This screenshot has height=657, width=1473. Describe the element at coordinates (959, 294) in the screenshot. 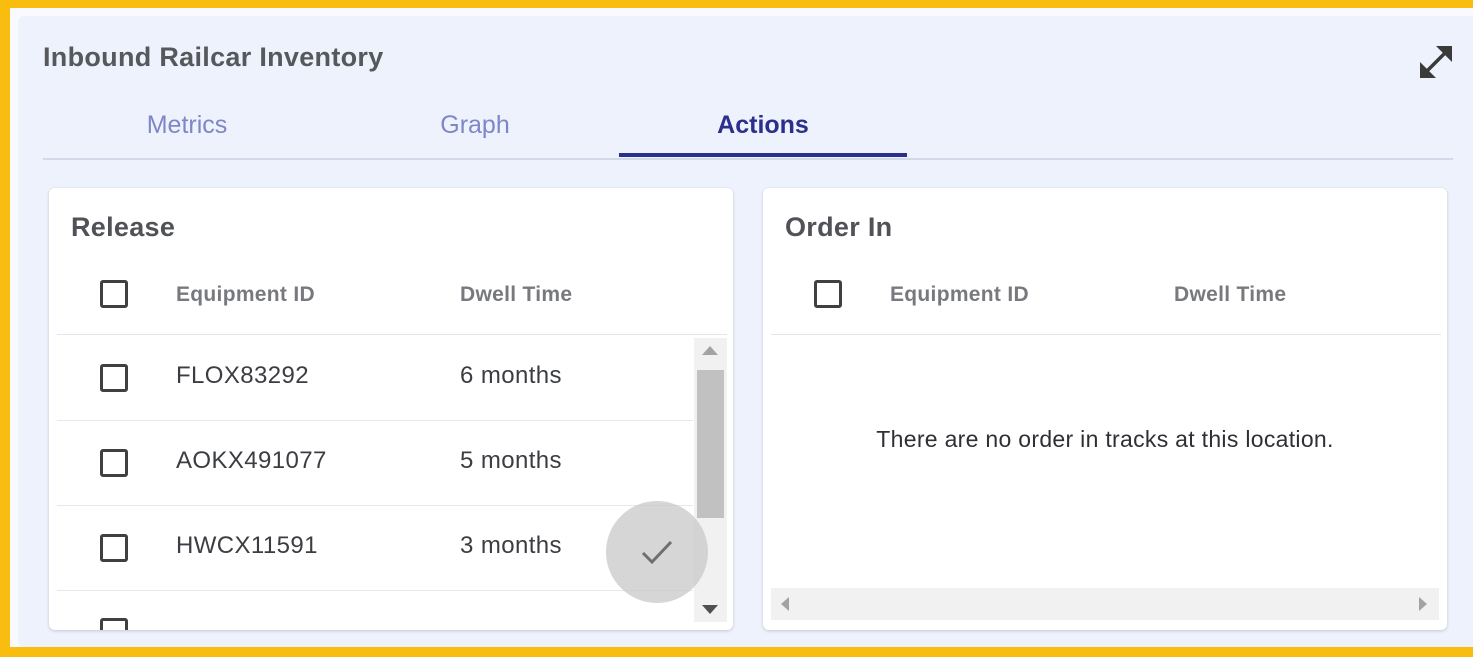

I see `order-in-header-equipment-id: Equipment ID` at that location.